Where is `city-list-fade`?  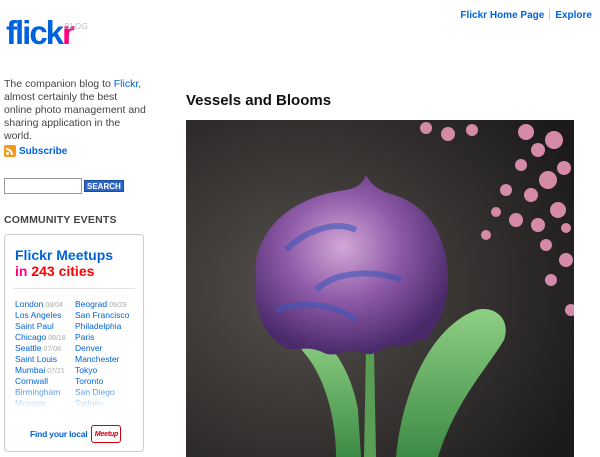
city-list-fade is located at coordinates (74, 396).